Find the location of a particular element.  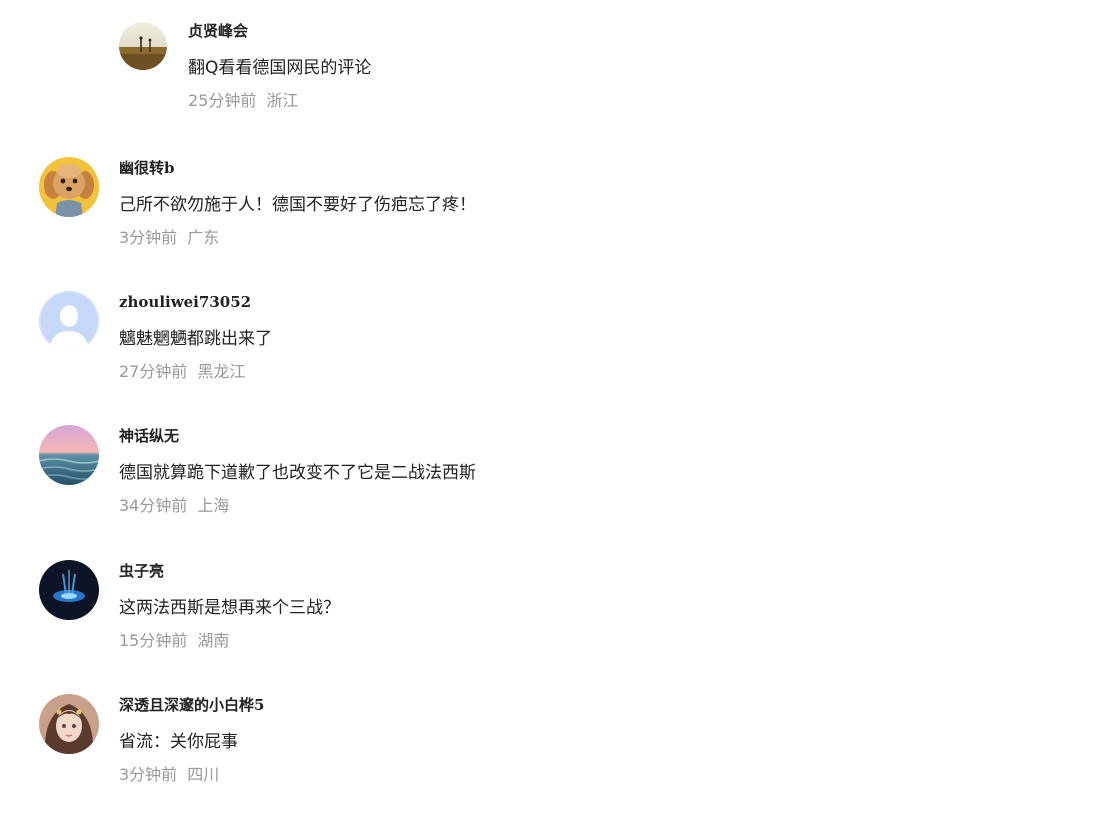

comment-meta: 15分钟前 湖南 is located at coordinates (229, 641).